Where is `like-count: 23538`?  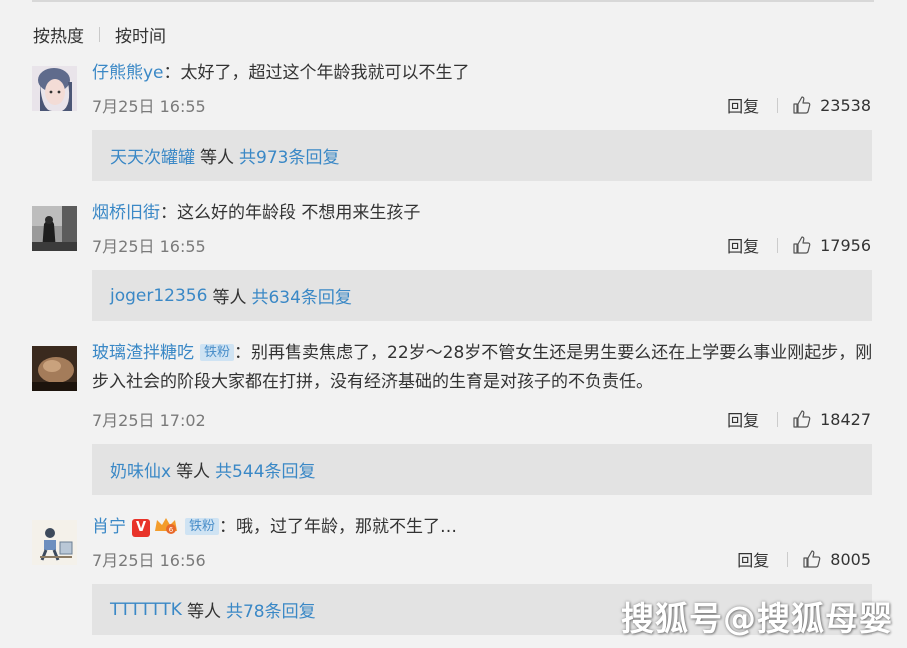 like-count: 23538 is located at coordinates (845, 105).